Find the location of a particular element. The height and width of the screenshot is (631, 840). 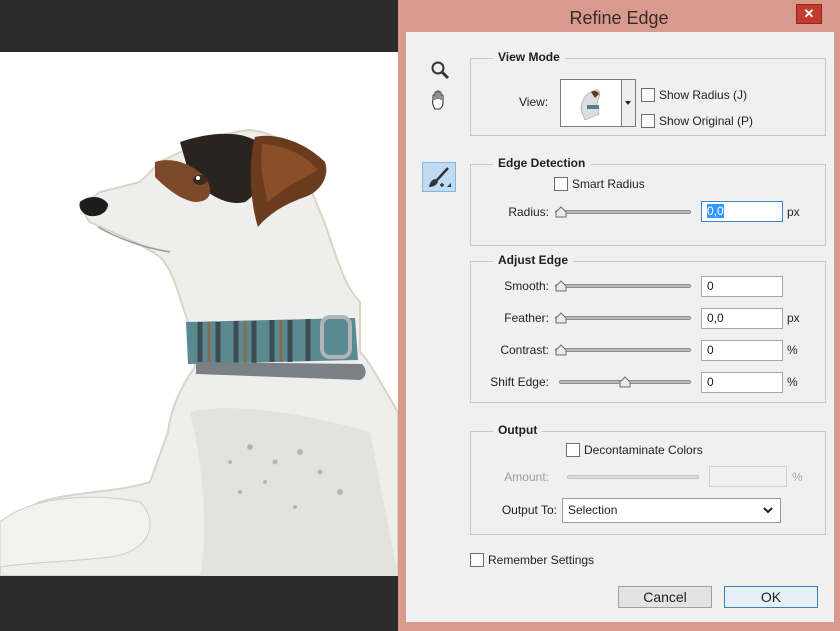

smart-radius-checkbox: Smart Radius is located at coordinates (599, 184).